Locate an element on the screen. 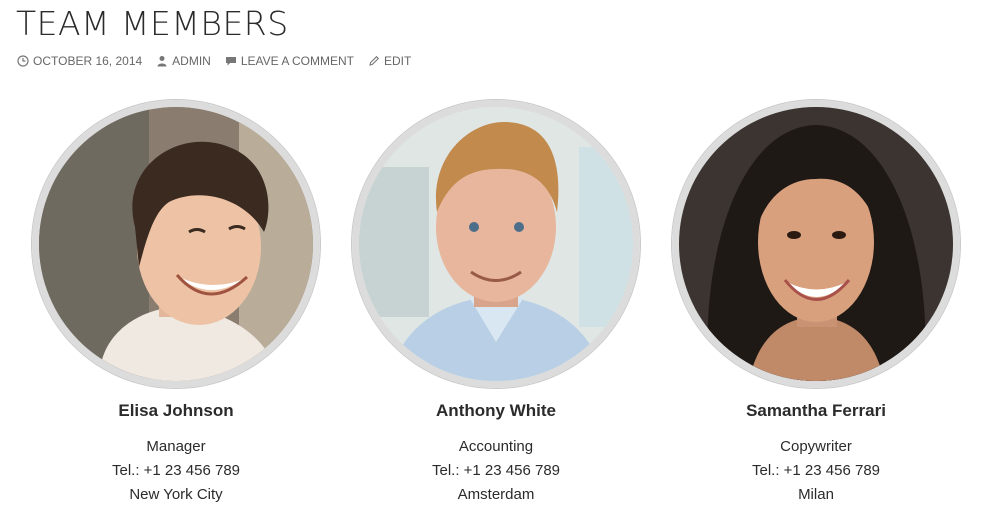 The height and width of the screenshot is (526, 991). post-date: OCTOBER 16, 2014 is located at coordinates (79, 61).